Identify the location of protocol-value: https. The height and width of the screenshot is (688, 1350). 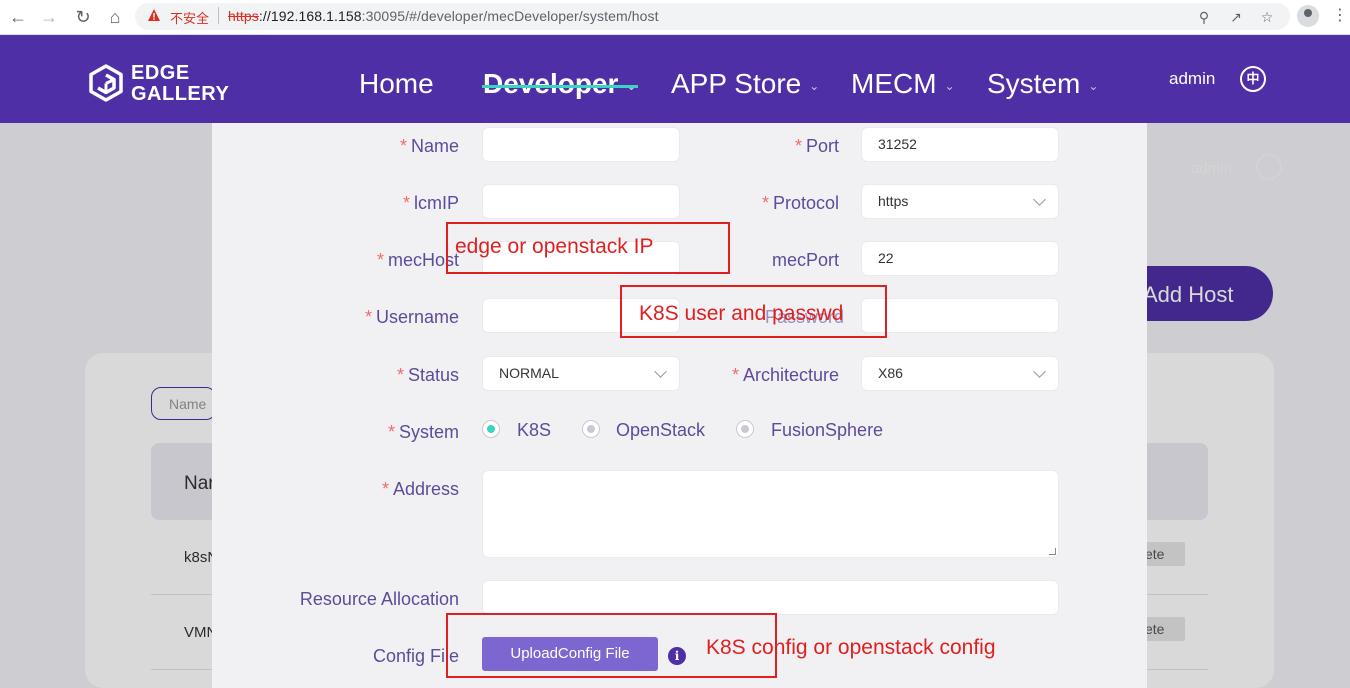
(893, 201).